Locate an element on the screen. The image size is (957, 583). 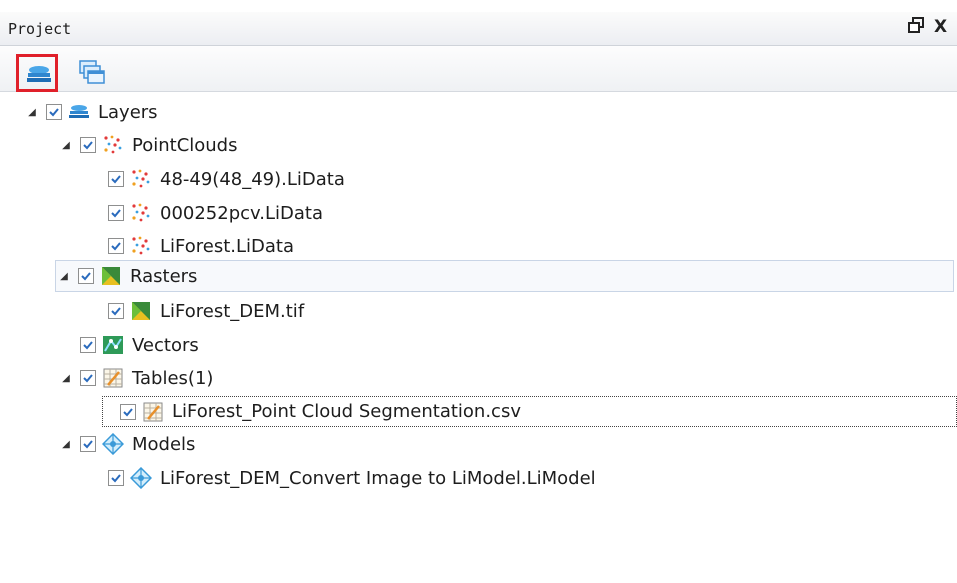
tree-node-models: ◢ Models is located at coordinates (126, 444).